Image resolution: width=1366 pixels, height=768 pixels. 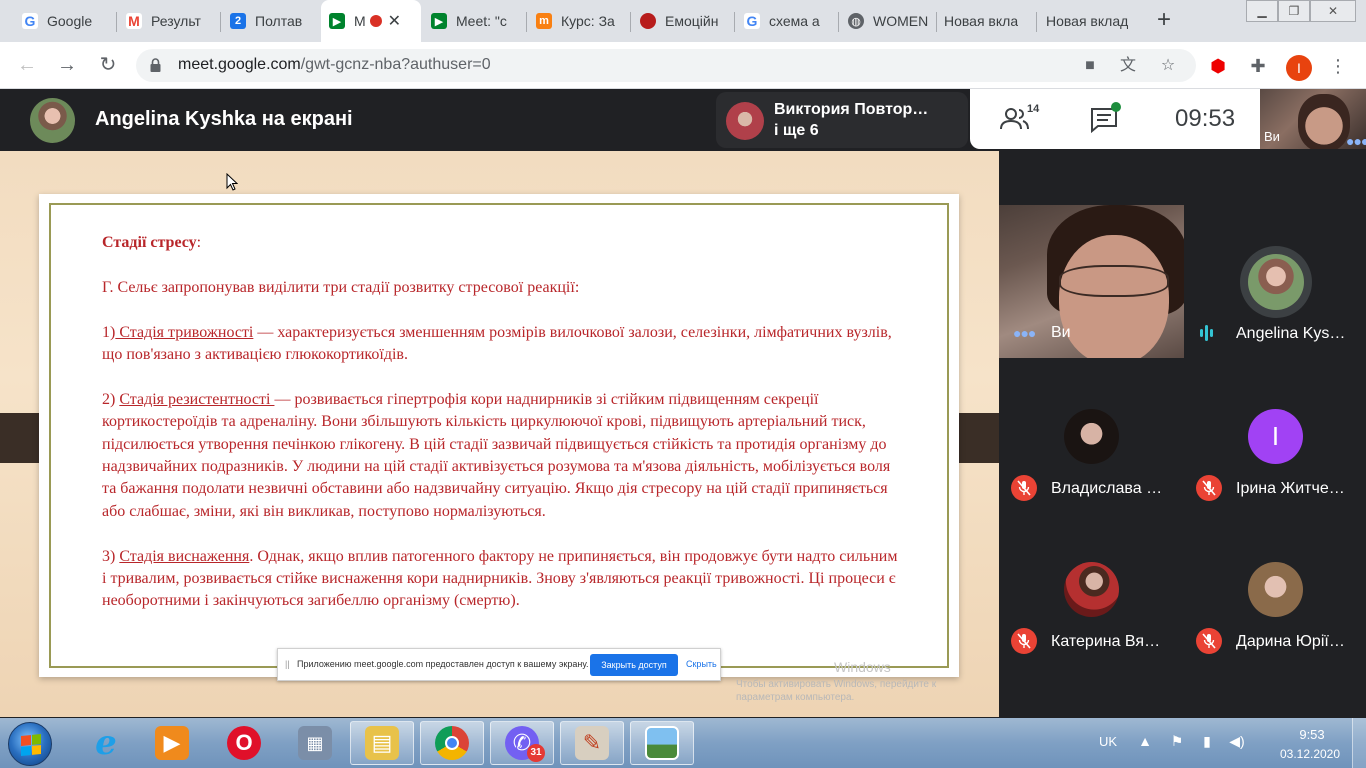 I want to click on new-message-dot, so click(x=1116, y=107).